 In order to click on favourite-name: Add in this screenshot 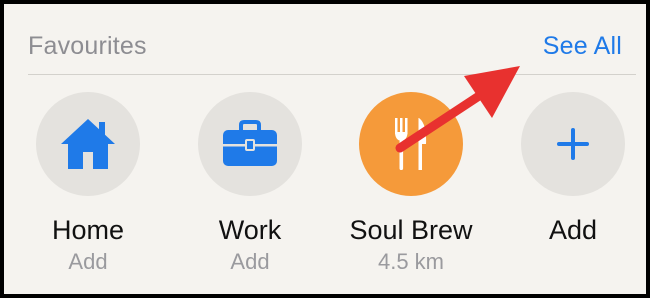, I will do `click(573, 230)`.